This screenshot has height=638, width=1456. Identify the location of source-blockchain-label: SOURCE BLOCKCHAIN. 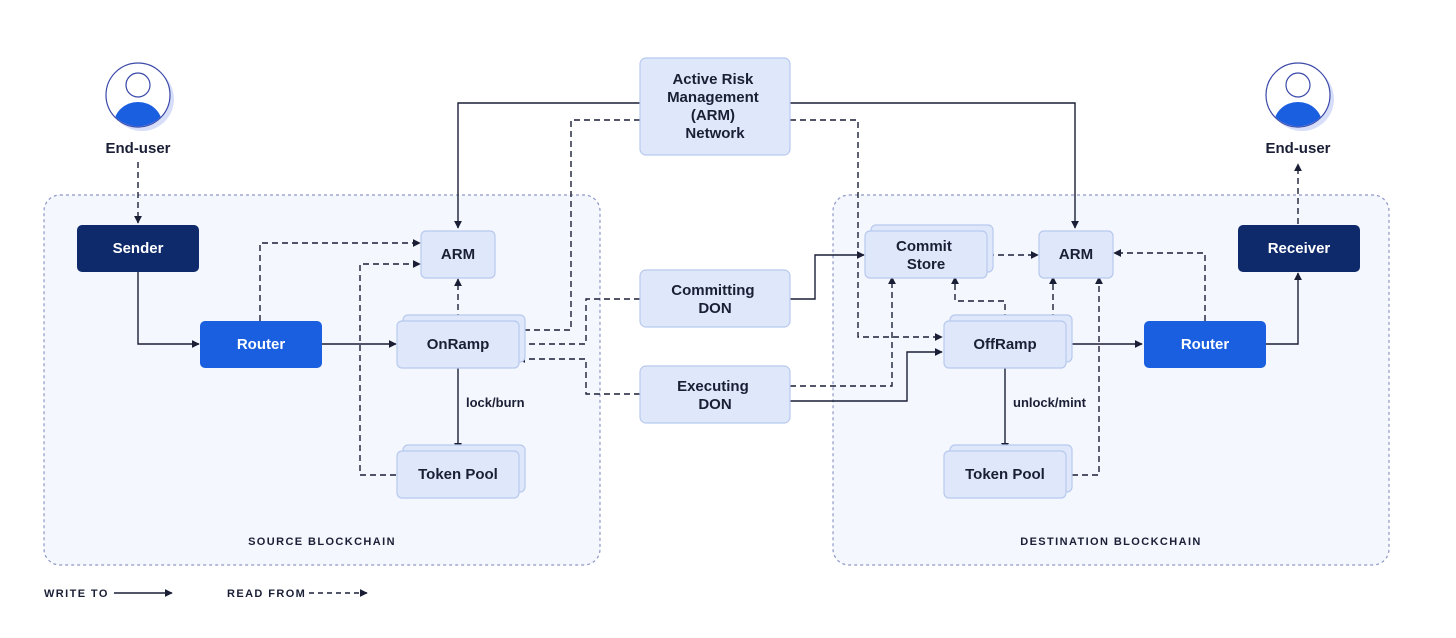
(322, 542).